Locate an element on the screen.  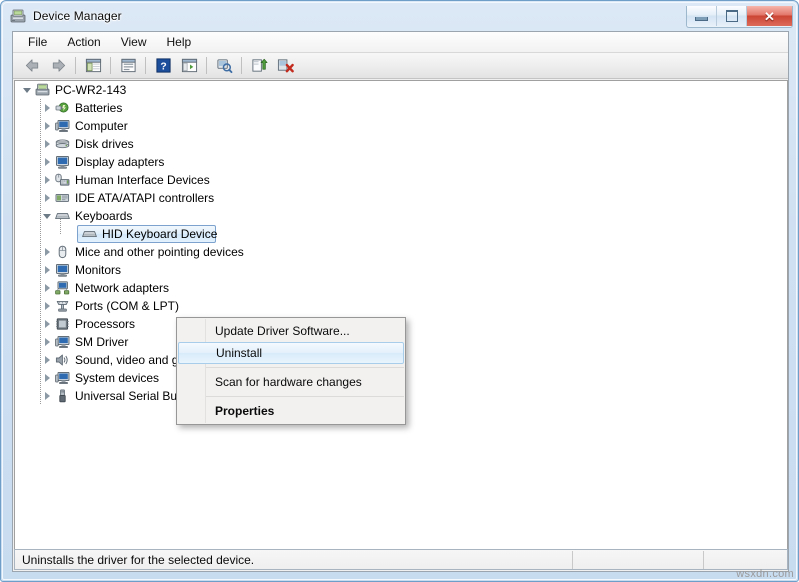
keyboard-icon is located at coordinates (62, 216).